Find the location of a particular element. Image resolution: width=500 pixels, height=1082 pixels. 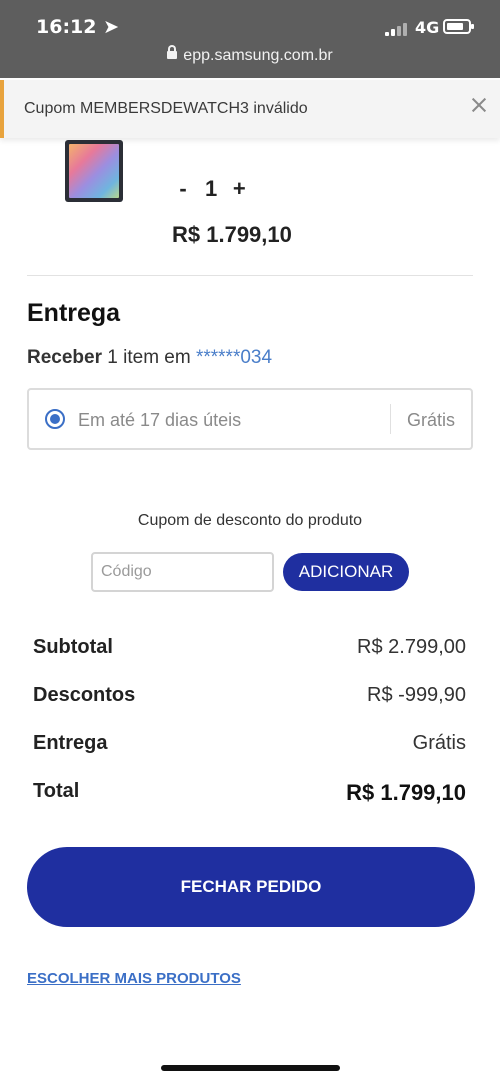

product-price: R$ 1.799,10 is located at coordinates (232, 234).